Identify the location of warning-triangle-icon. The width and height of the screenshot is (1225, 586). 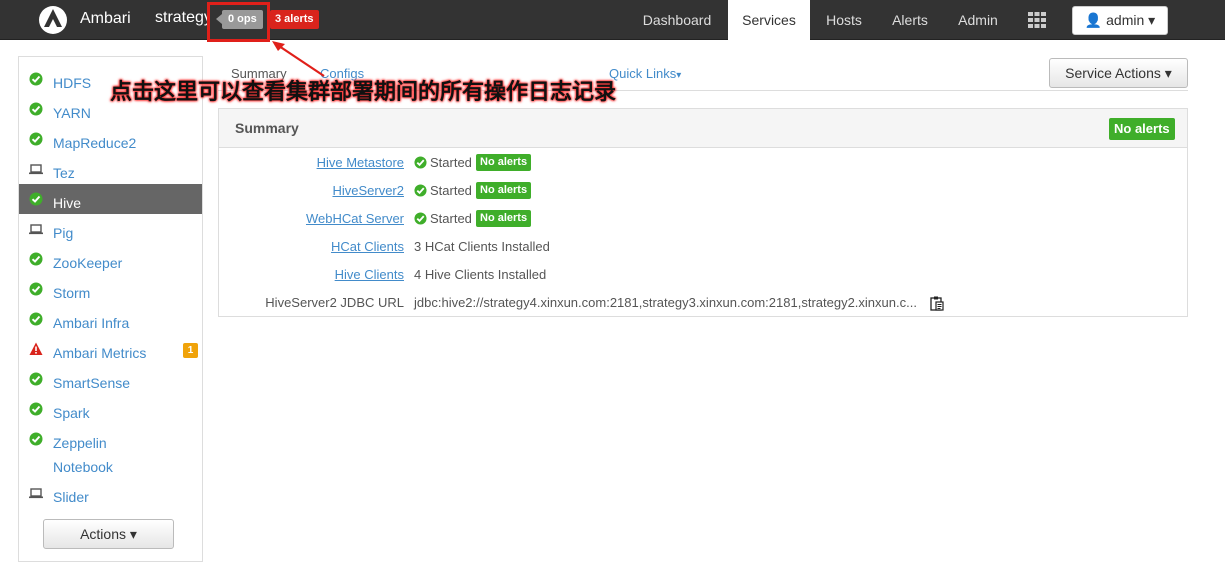
(36, 348).